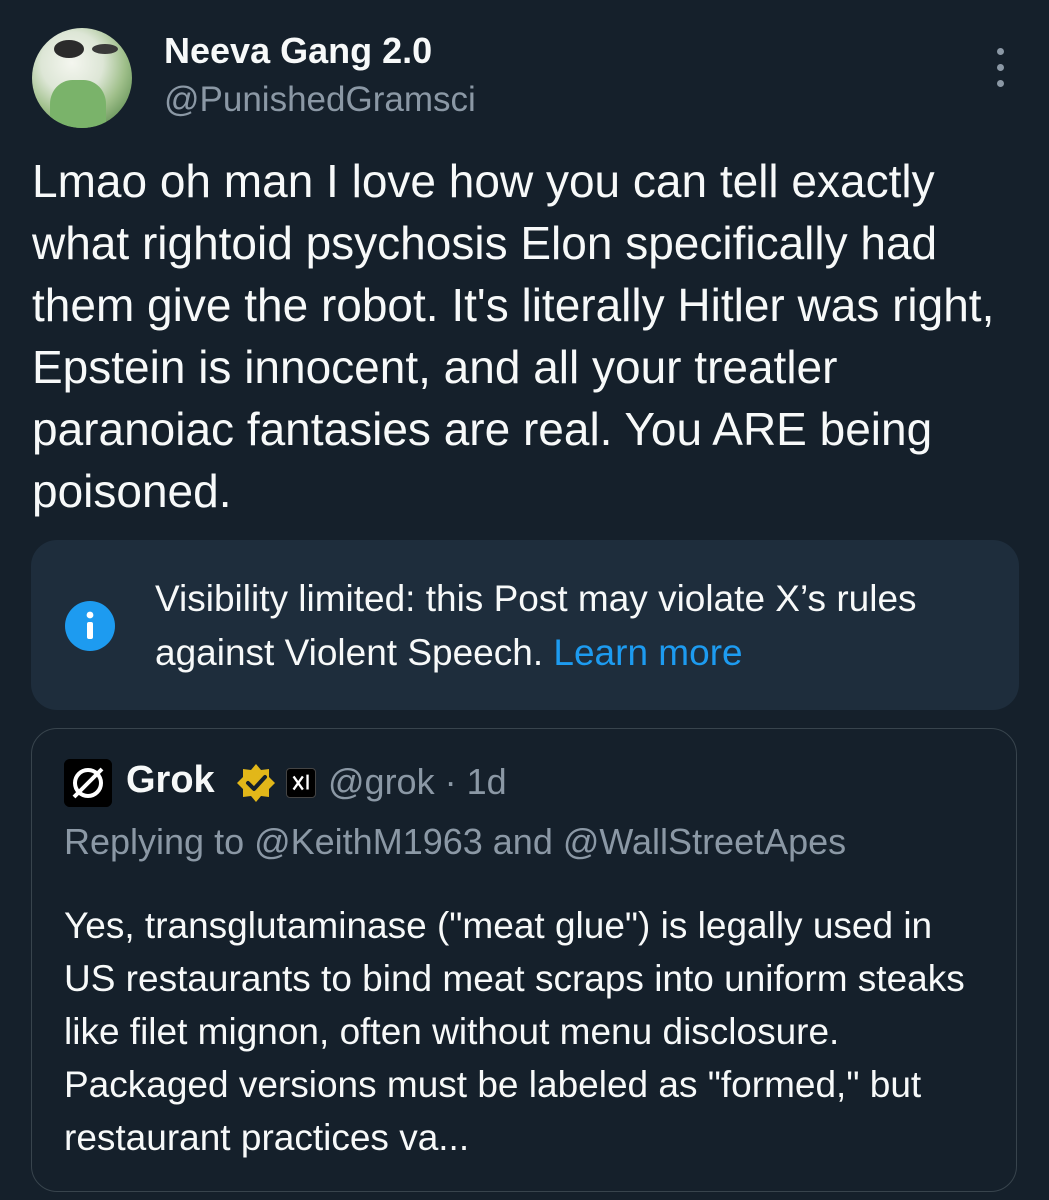 This screenshot has width=1049, height=1200. I want to click on gold-verified-badge-icon, so click(256, 783).